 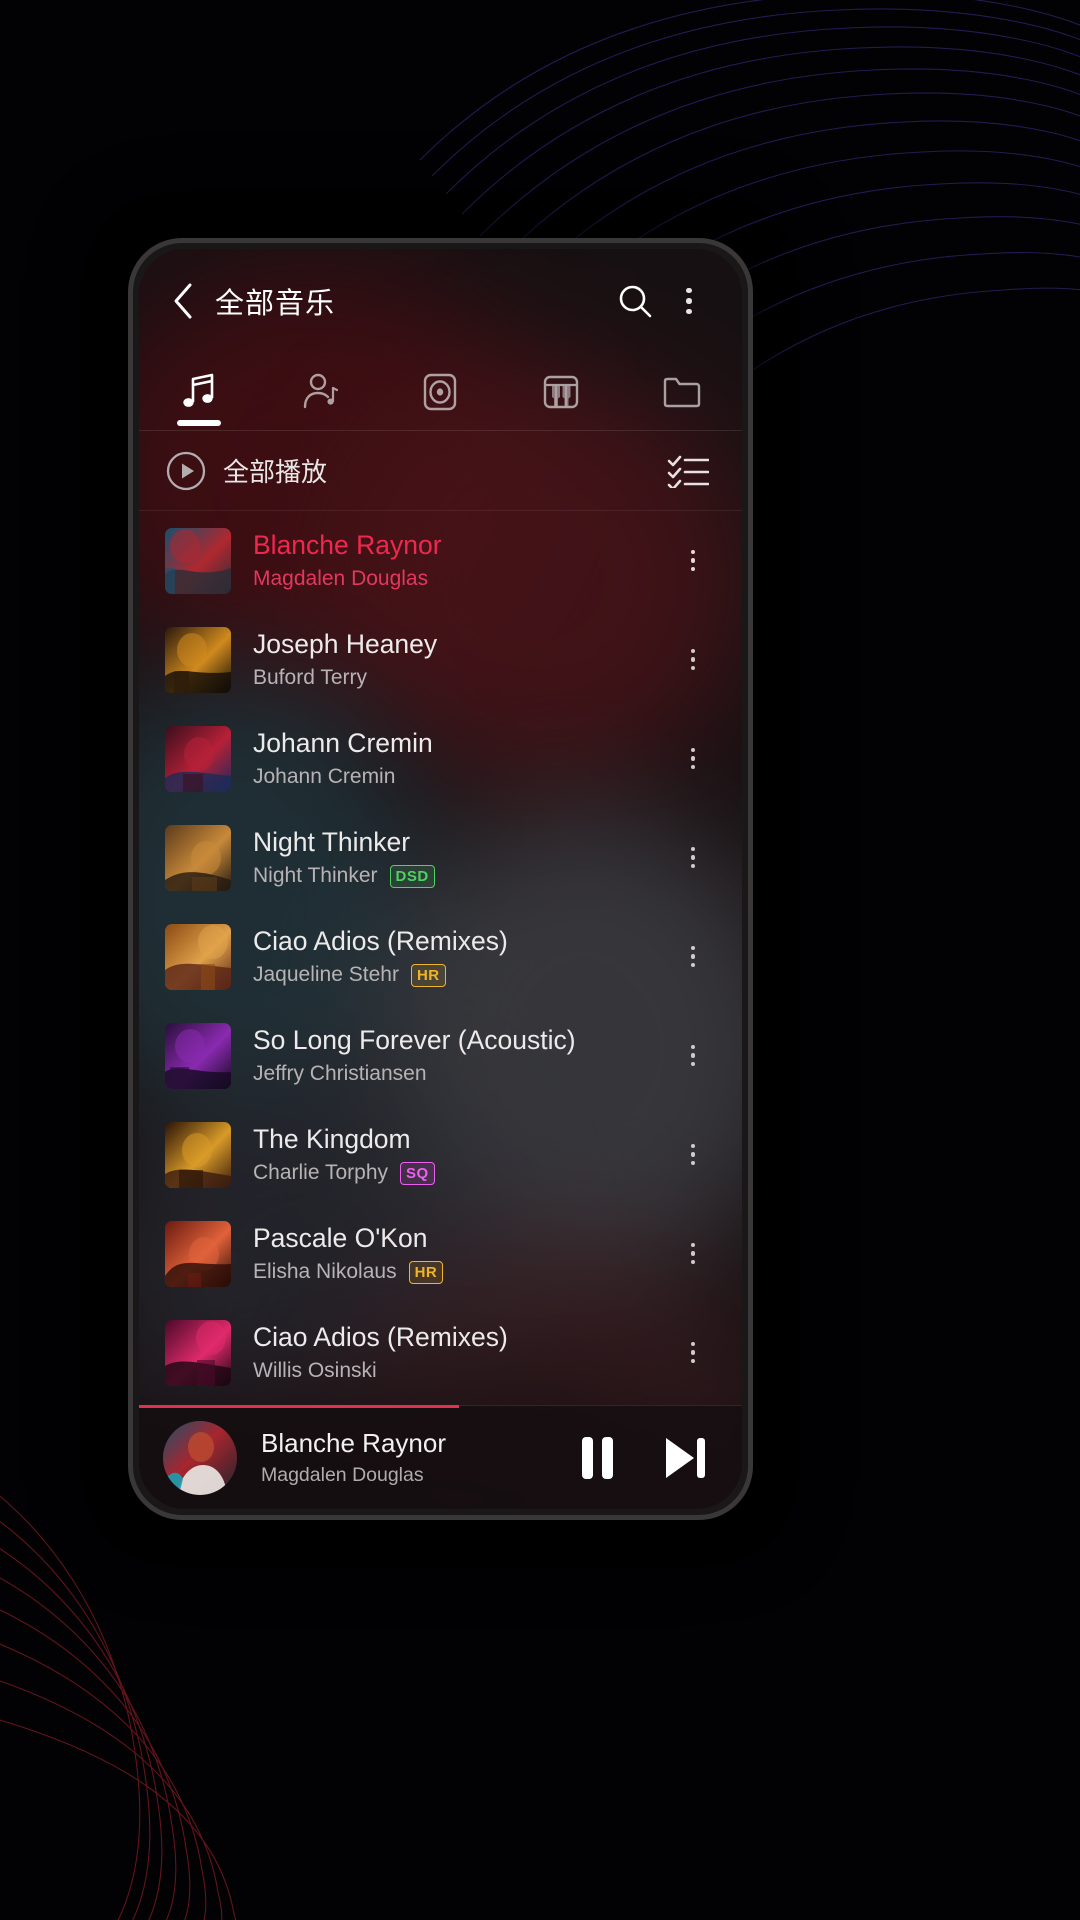 What do you see at coordinates (460, 1352) in the screenshot?
I see `song-meta: Ciao Adios (Remixes) Willis Osinski` at bounding box center [460, 1352].